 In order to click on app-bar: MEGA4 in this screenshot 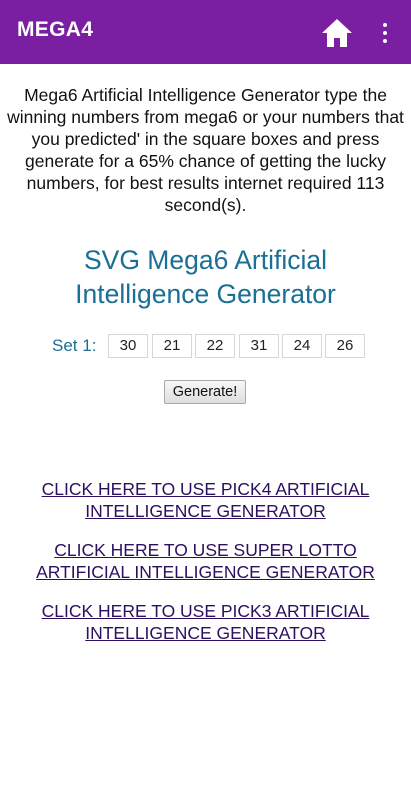, I will do `click(205, 32)`.